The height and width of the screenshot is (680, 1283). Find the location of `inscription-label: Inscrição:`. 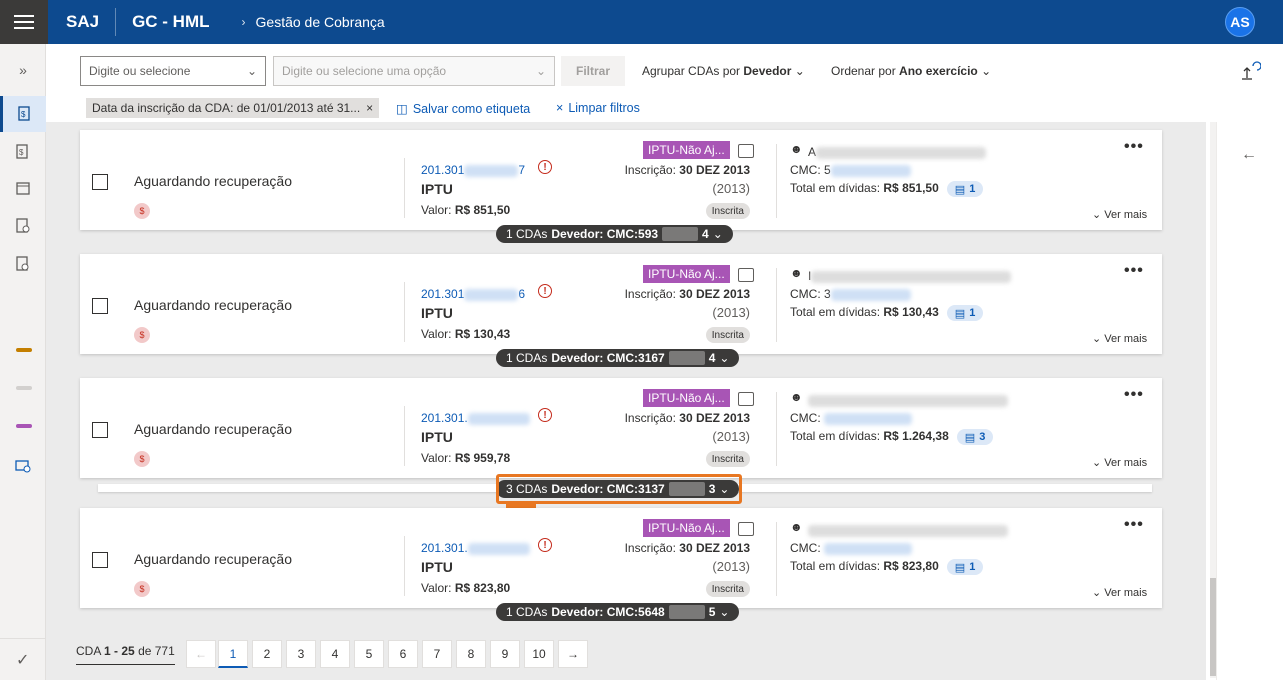

inscription-label: Inscrição: is located at coordinates (650, 418).